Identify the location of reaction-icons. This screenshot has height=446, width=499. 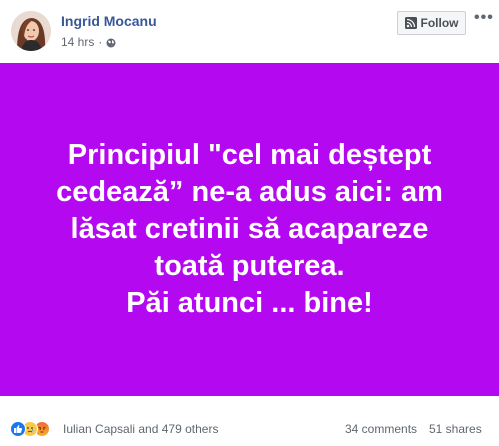
(30, 429).